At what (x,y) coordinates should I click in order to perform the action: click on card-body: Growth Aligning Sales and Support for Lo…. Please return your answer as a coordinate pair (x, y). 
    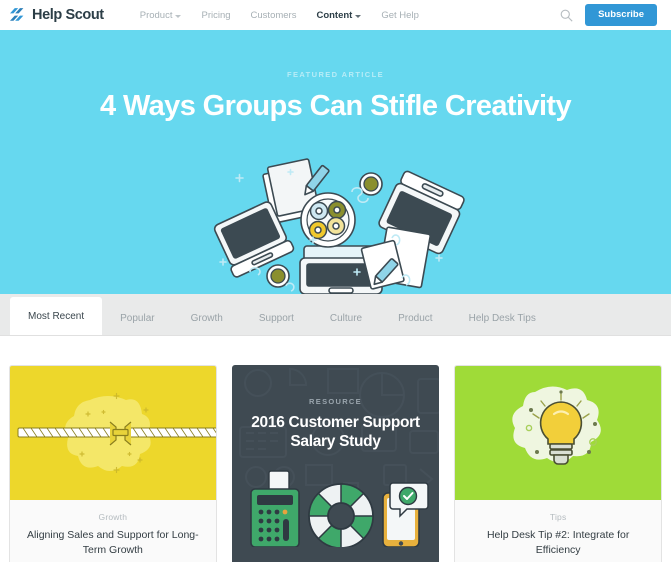
    Looking at the image, I should click on (113, 531).